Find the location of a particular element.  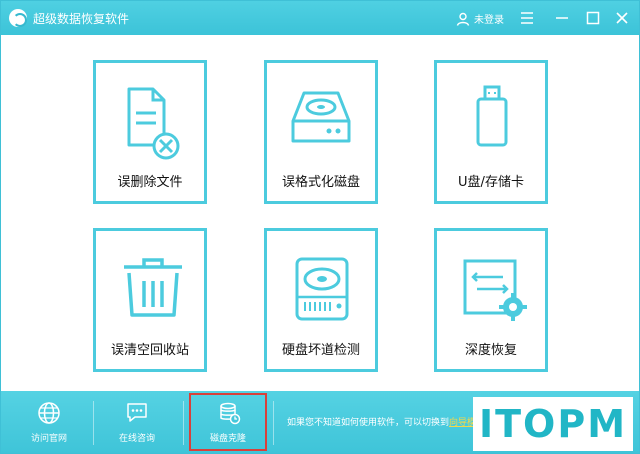

login-button: 未登录 is located at coordinates (480, 18).